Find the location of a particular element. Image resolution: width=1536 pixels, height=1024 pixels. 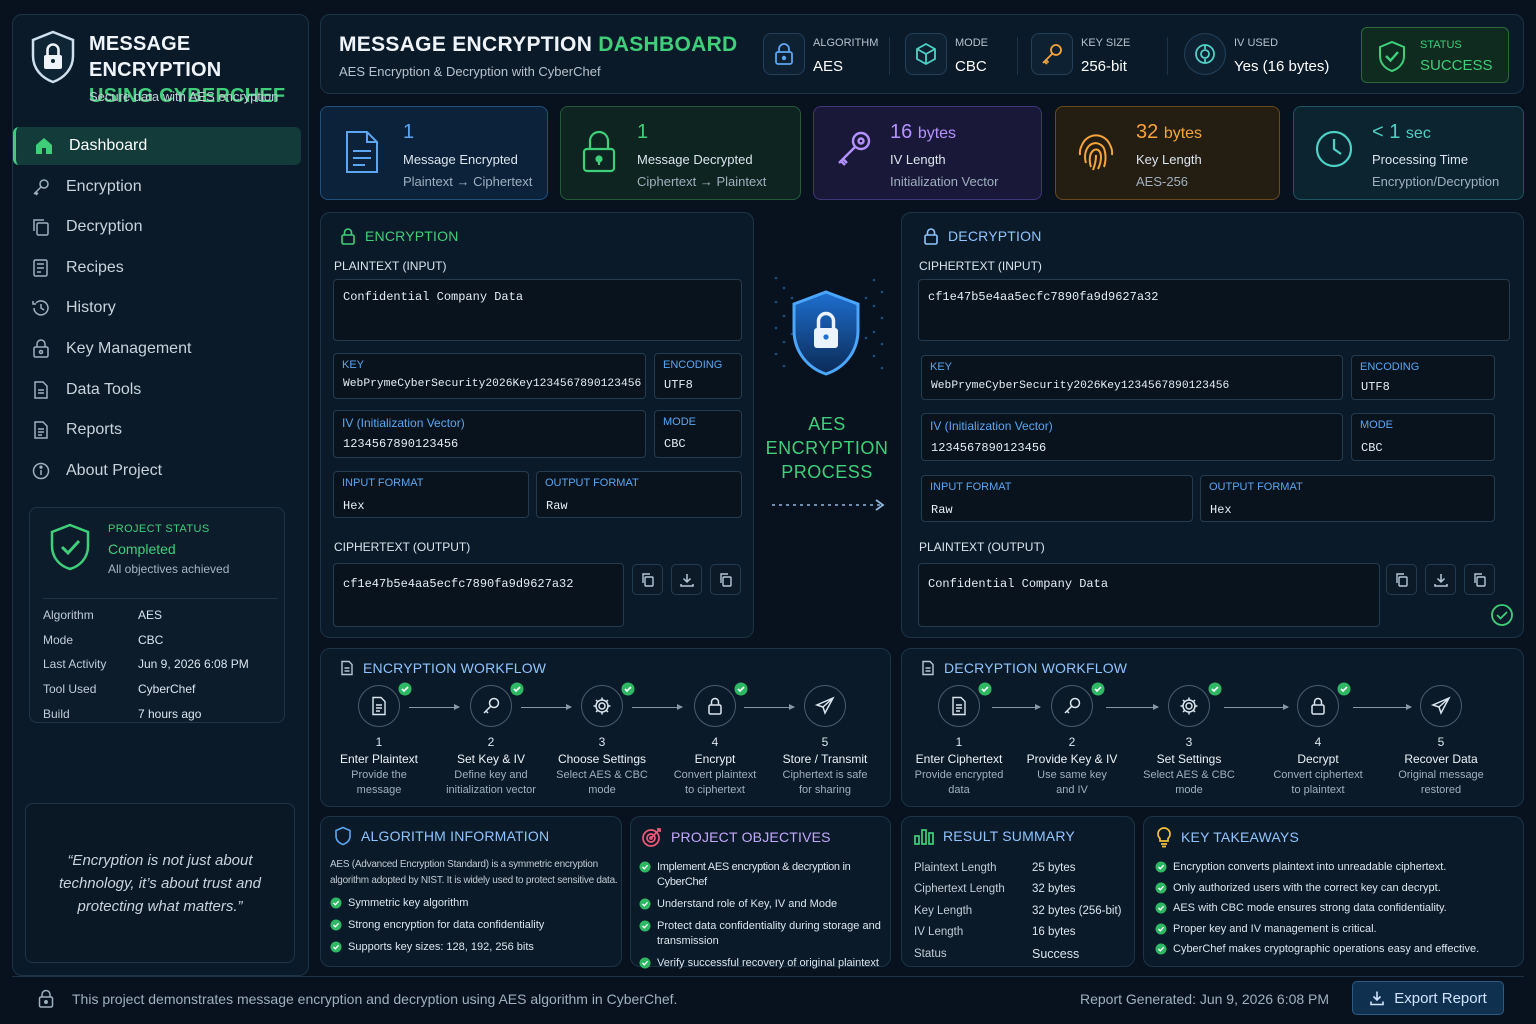

copy-icon is located at coordinates (1402, 580).